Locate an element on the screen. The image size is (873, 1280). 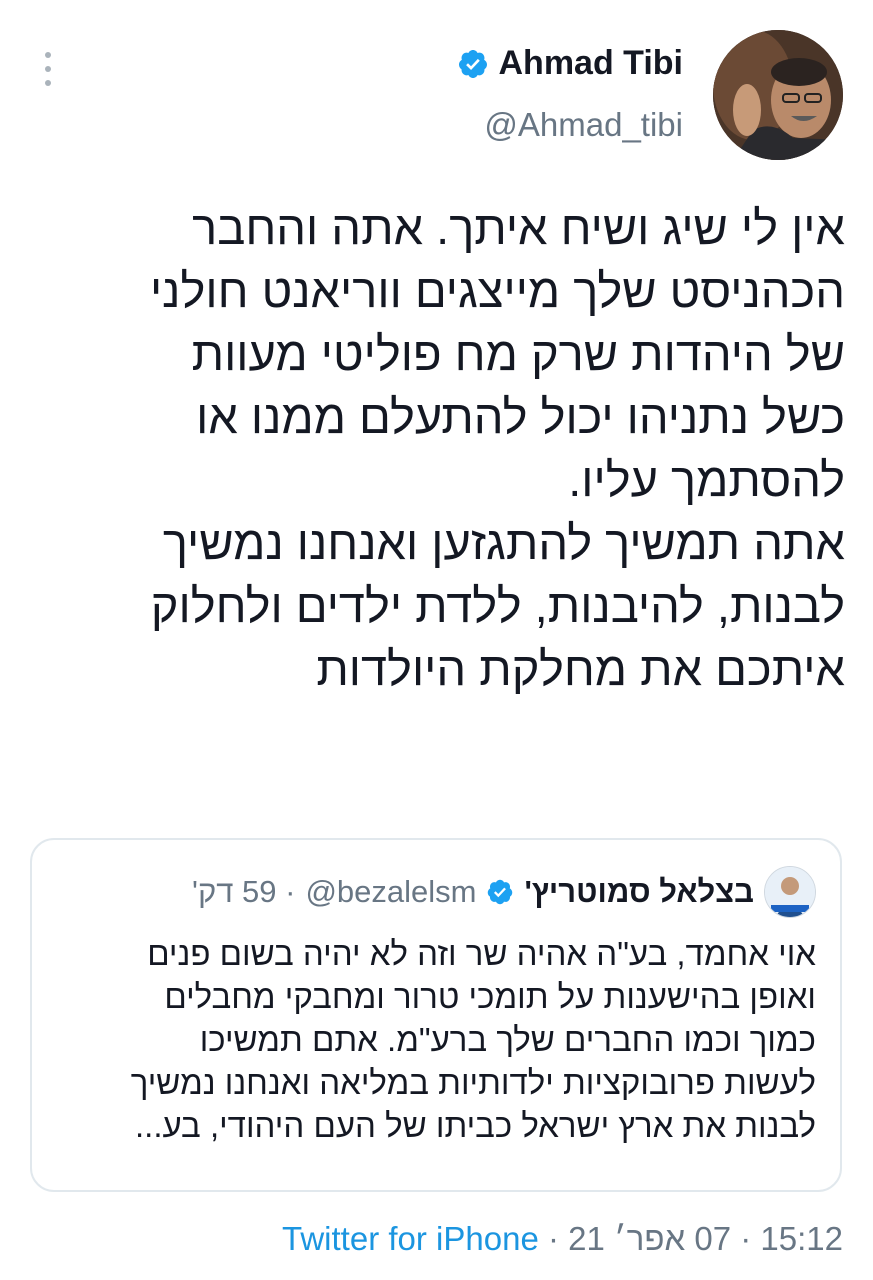
author-name-row: Ahmad Tibi is located at coordinates (570, 63).